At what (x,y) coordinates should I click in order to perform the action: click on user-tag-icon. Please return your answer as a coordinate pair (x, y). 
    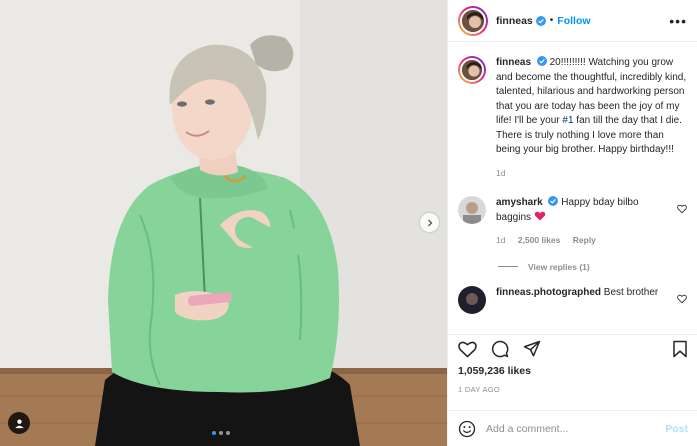
    Looking at the image, I should click on (19, 423).